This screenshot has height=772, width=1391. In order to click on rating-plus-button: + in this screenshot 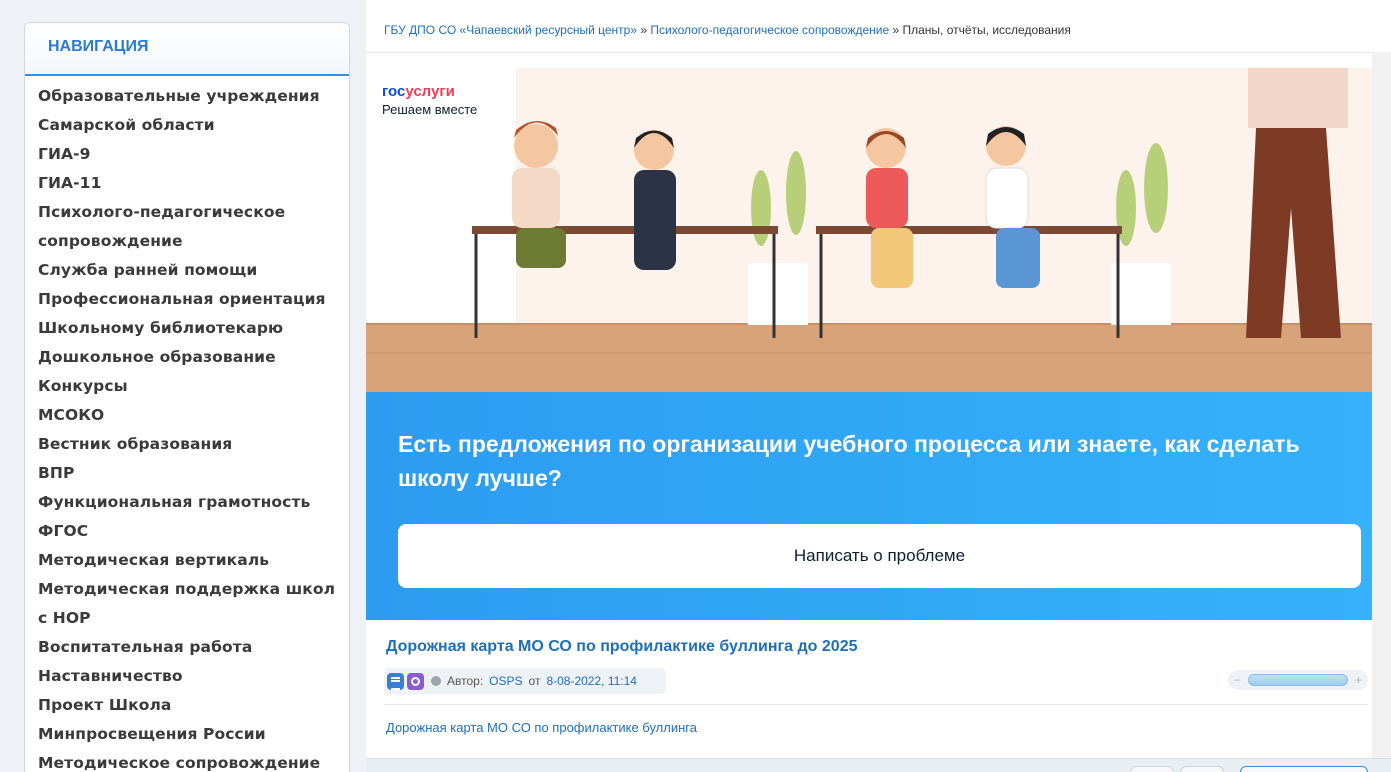, I will do `click(1358, 680)`.